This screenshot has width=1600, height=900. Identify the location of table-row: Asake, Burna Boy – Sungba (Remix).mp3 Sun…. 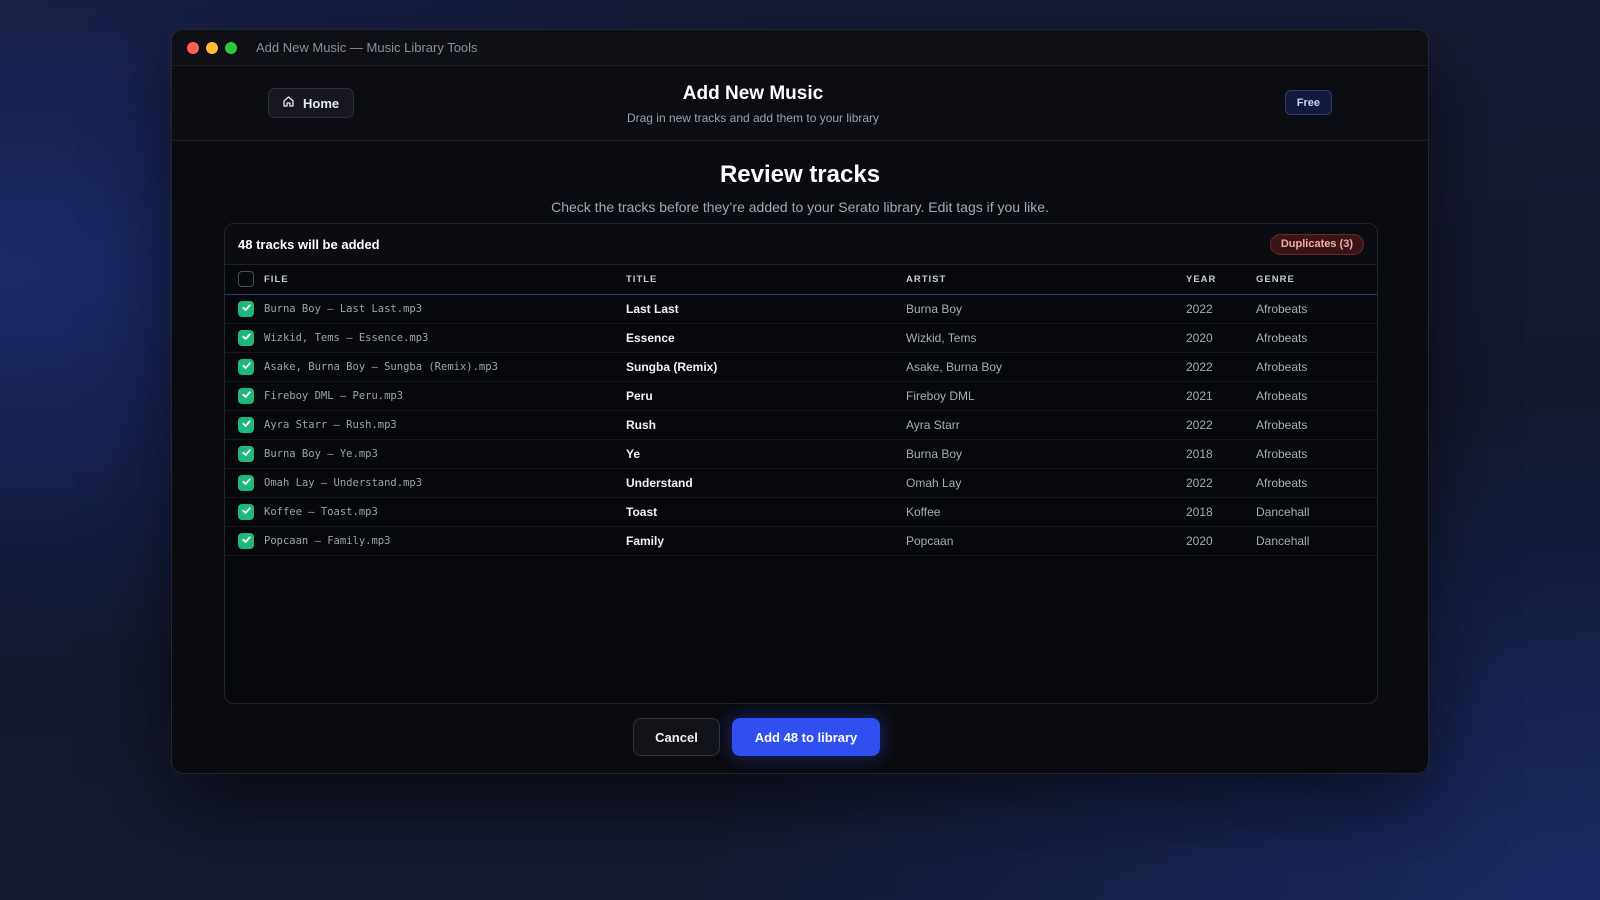
(801, 366).